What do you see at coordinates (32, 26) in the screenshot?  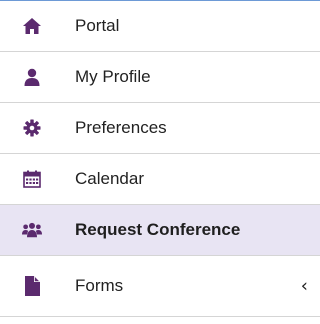 I see `home-icon` at bounding box center [32, 26].